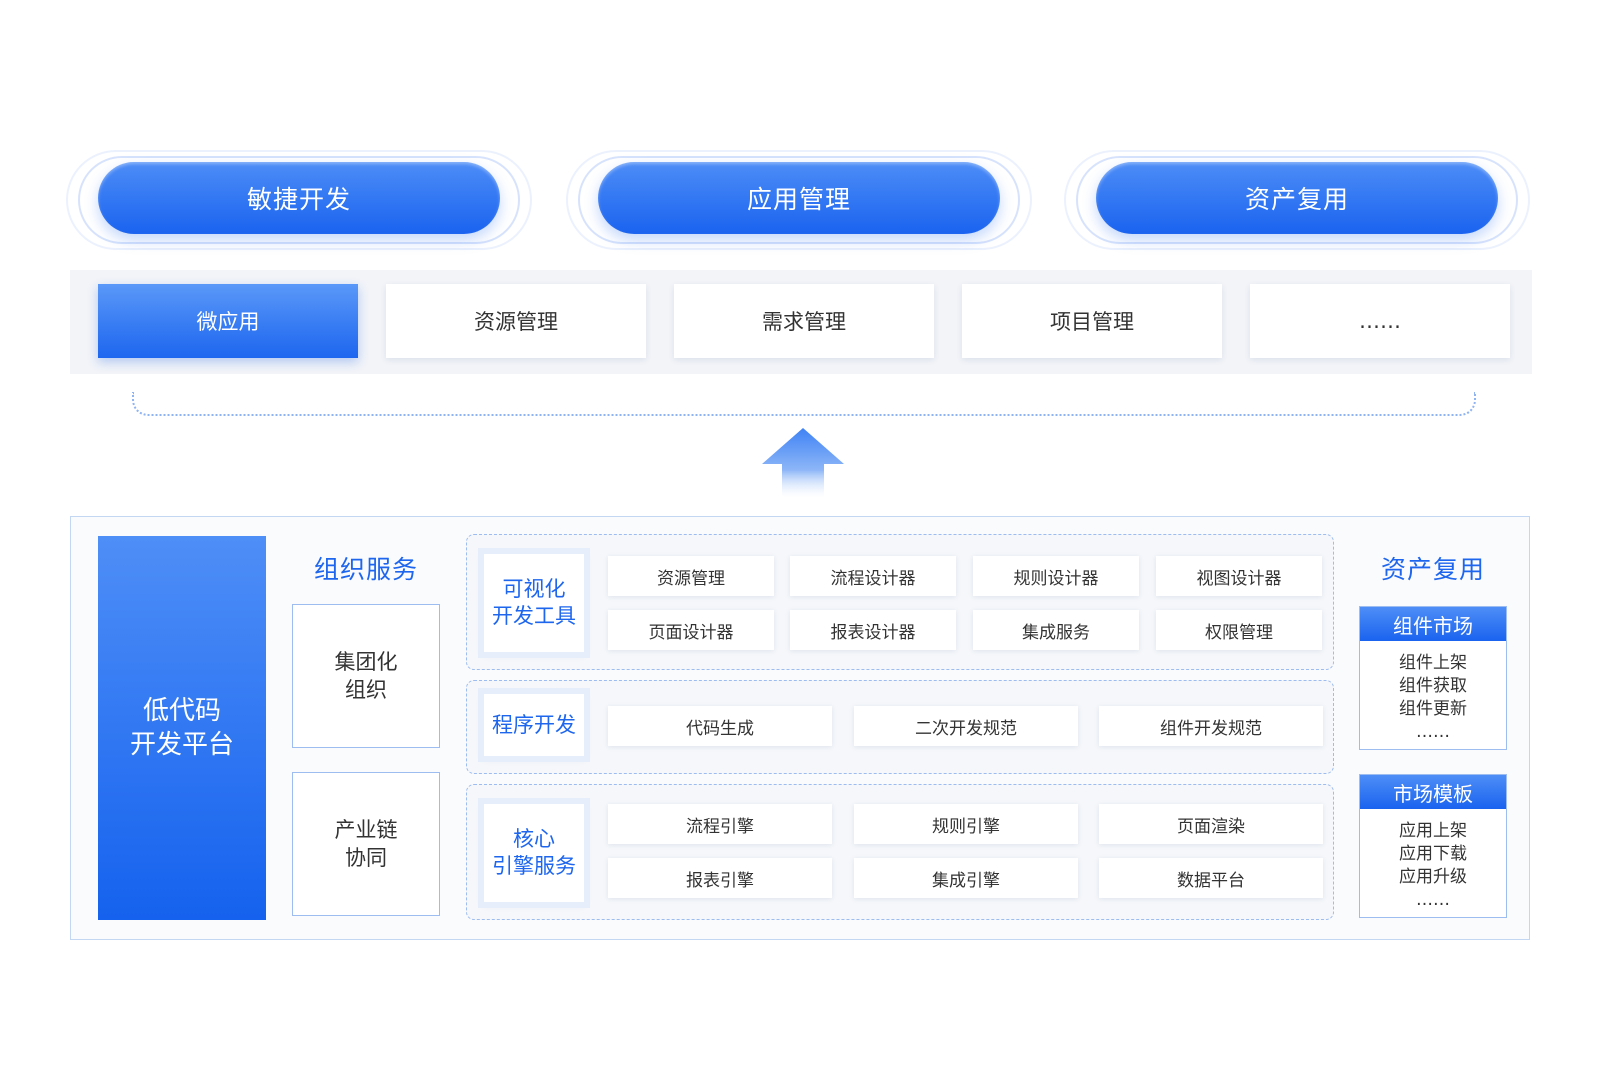 The height and width of the screenshot is (1080, 1600). Describe the element at coordinates (1433, 792) in the screenshot. I see `market-template-title: 市场模板` at that location.